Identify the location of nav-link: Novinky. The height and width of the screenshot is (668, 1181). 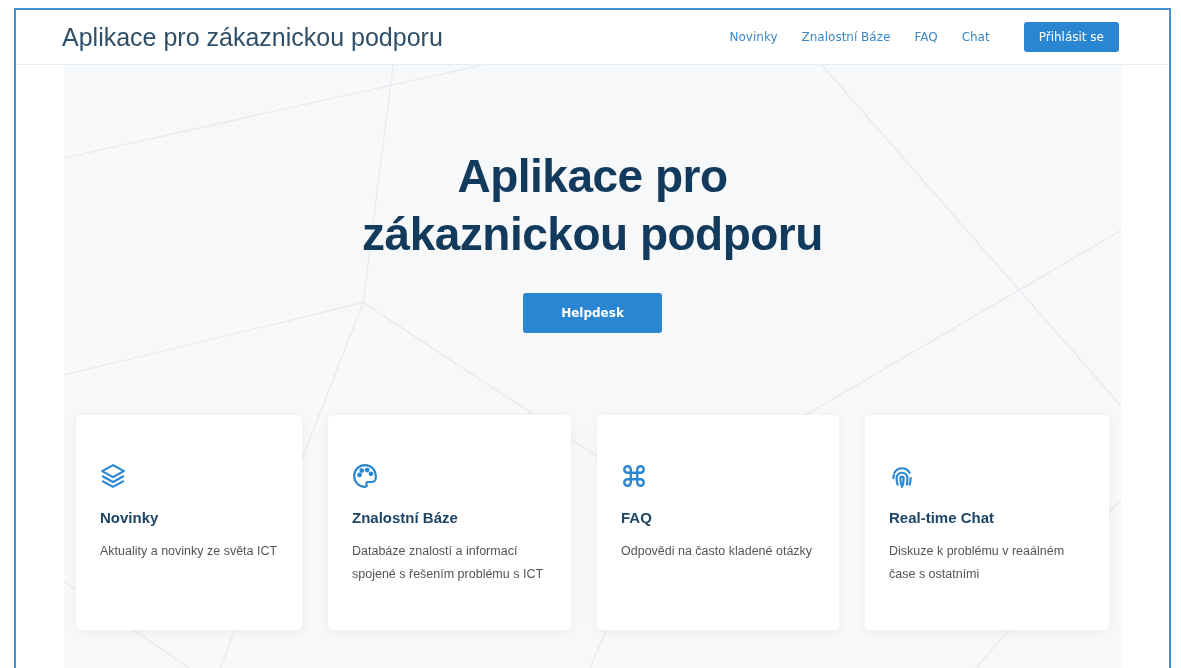
(753, 37).